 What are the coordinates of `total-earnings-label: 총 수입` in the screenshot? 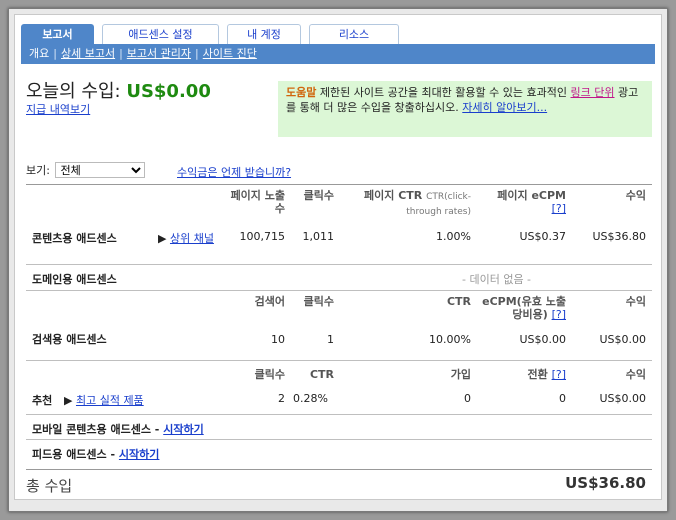 It's located at (49, 486).